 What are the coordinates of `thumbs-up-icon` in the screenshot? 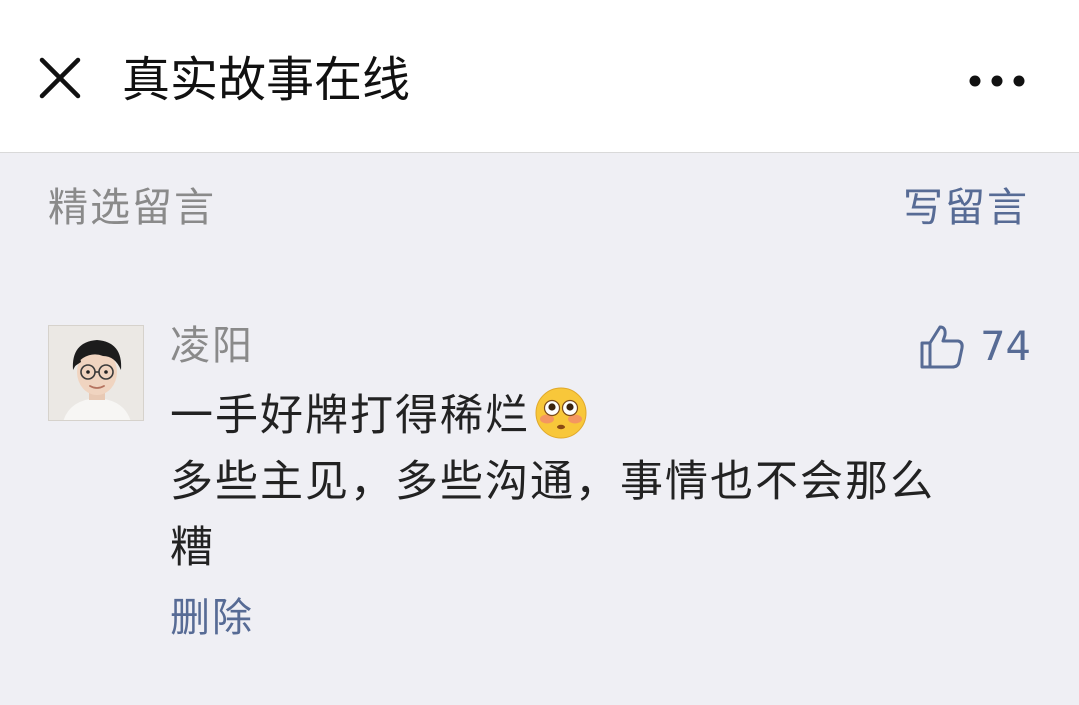 It's located at (942, 347).